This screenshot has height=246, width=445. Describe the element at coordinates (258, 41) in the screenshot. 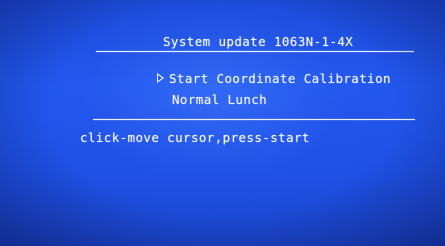

I see `screen-title: System update 1063N-1-4X` at that location.